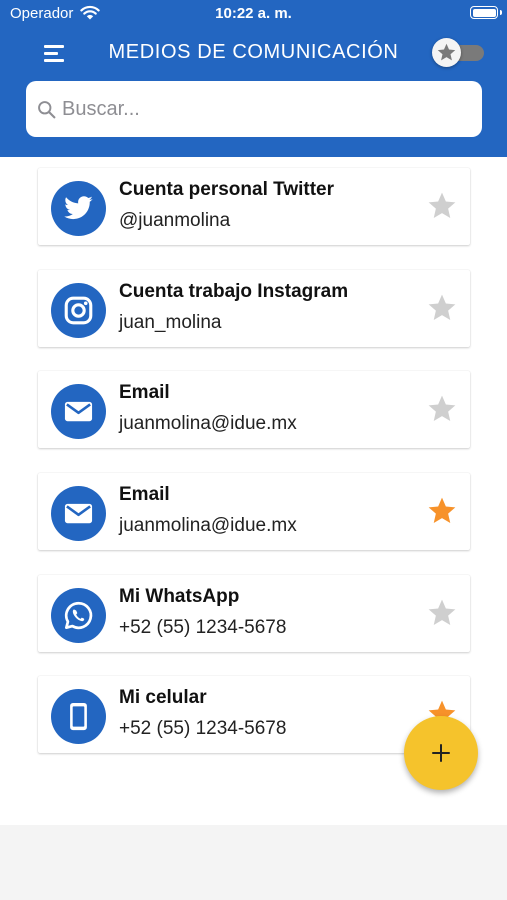  What do you see at coordinates (254, 613) in the screenshot?
I see `contact-card-whatsapp: Mi WhatsApp +52 (55) 1234-5678` at bounding box center [254, 613].